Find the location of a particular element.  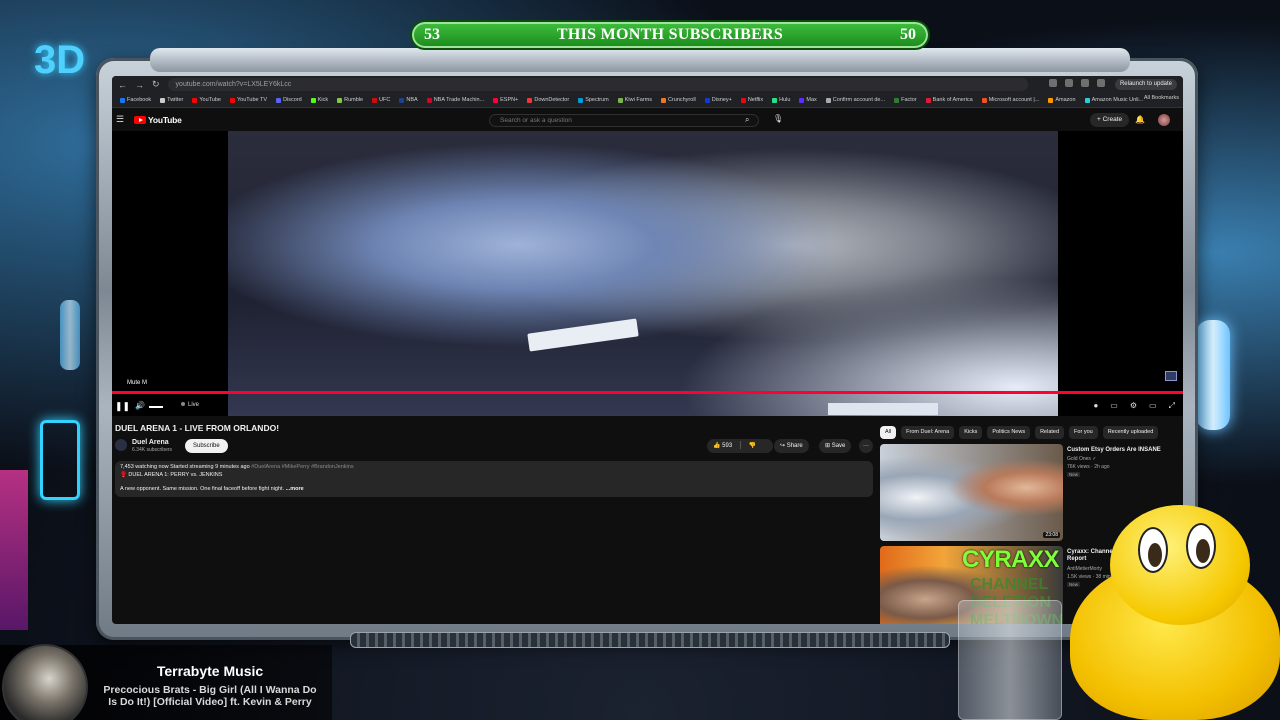

bookmark-item: Crunchyroll is located at coordinates (678, 100).